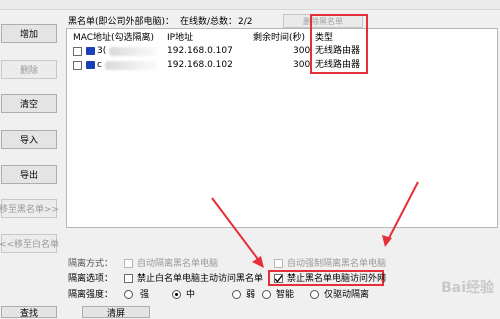 The width and height of the screenshot is (500, 319). Describe the element at coordinates (191, 295) in the screenshot. I see `strength-medium-label: 中` at that location.